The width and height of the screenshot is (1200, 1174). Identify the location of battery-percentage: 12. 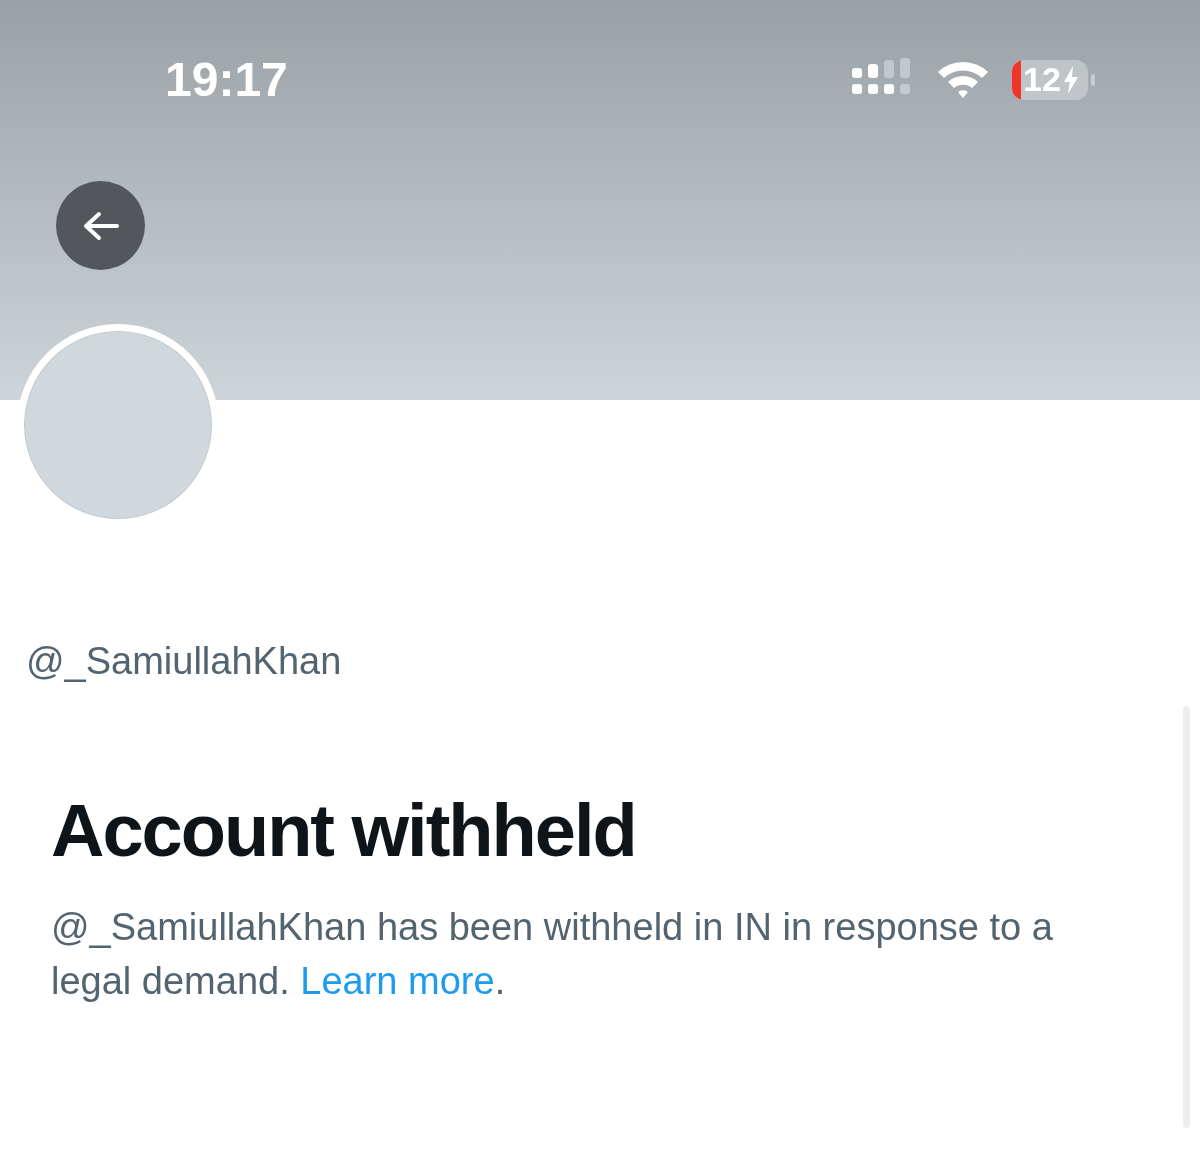
(1042, 79).